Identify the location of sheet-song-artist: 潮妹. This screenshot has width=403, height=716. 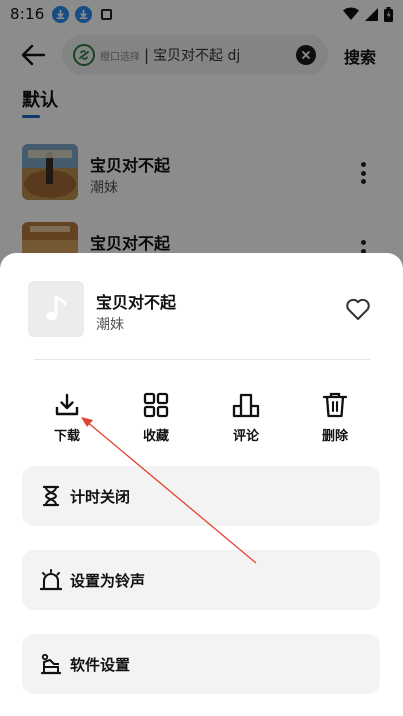
(110, 325).